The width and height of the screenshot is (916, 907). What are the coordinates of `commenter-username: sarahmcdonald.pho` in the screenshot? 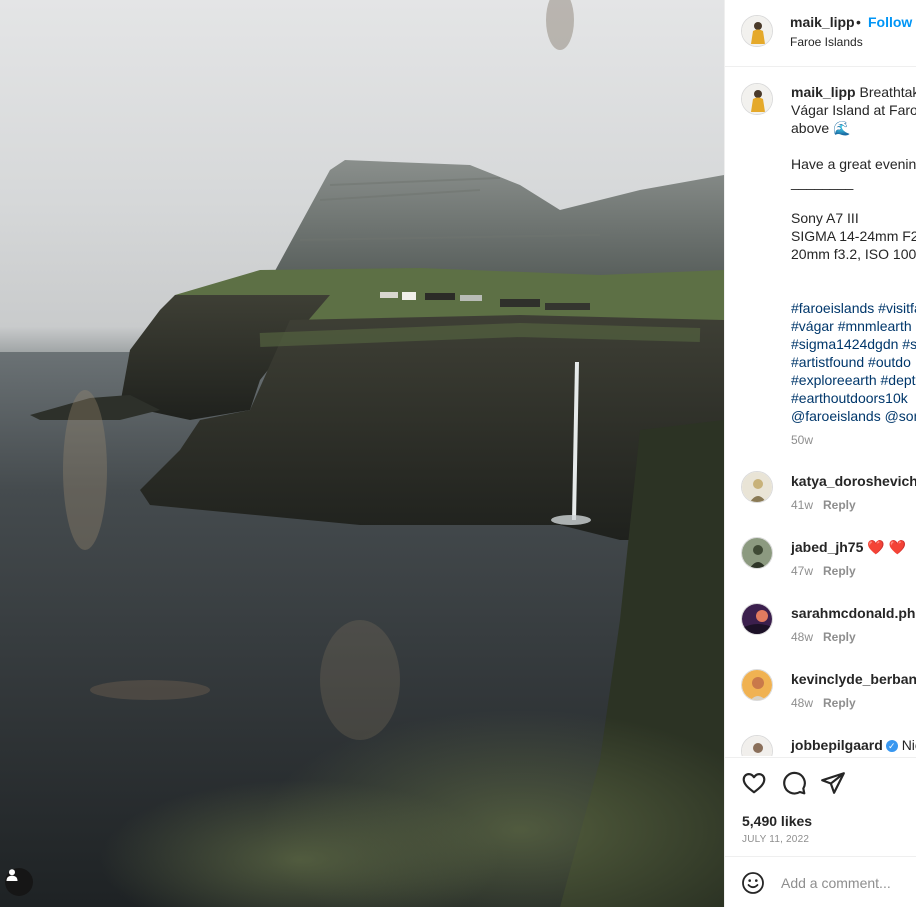 It's located at (853, 613).